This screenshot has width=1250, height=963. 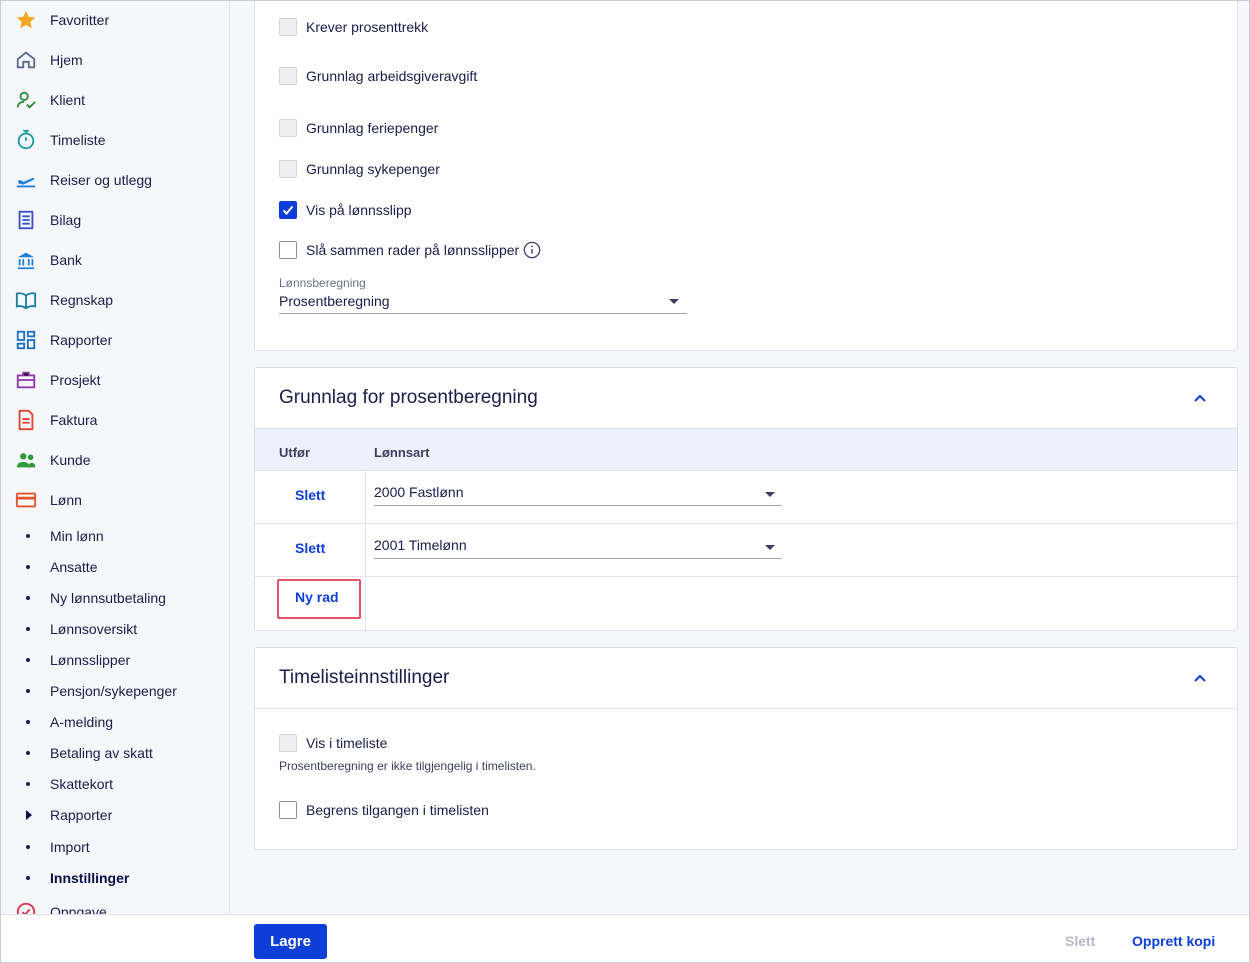 What do you see at coordinates (74, 567) in the screenshot?
I see `sidebar-subitem-label: Ansatte` at bounding box center [74, 567].